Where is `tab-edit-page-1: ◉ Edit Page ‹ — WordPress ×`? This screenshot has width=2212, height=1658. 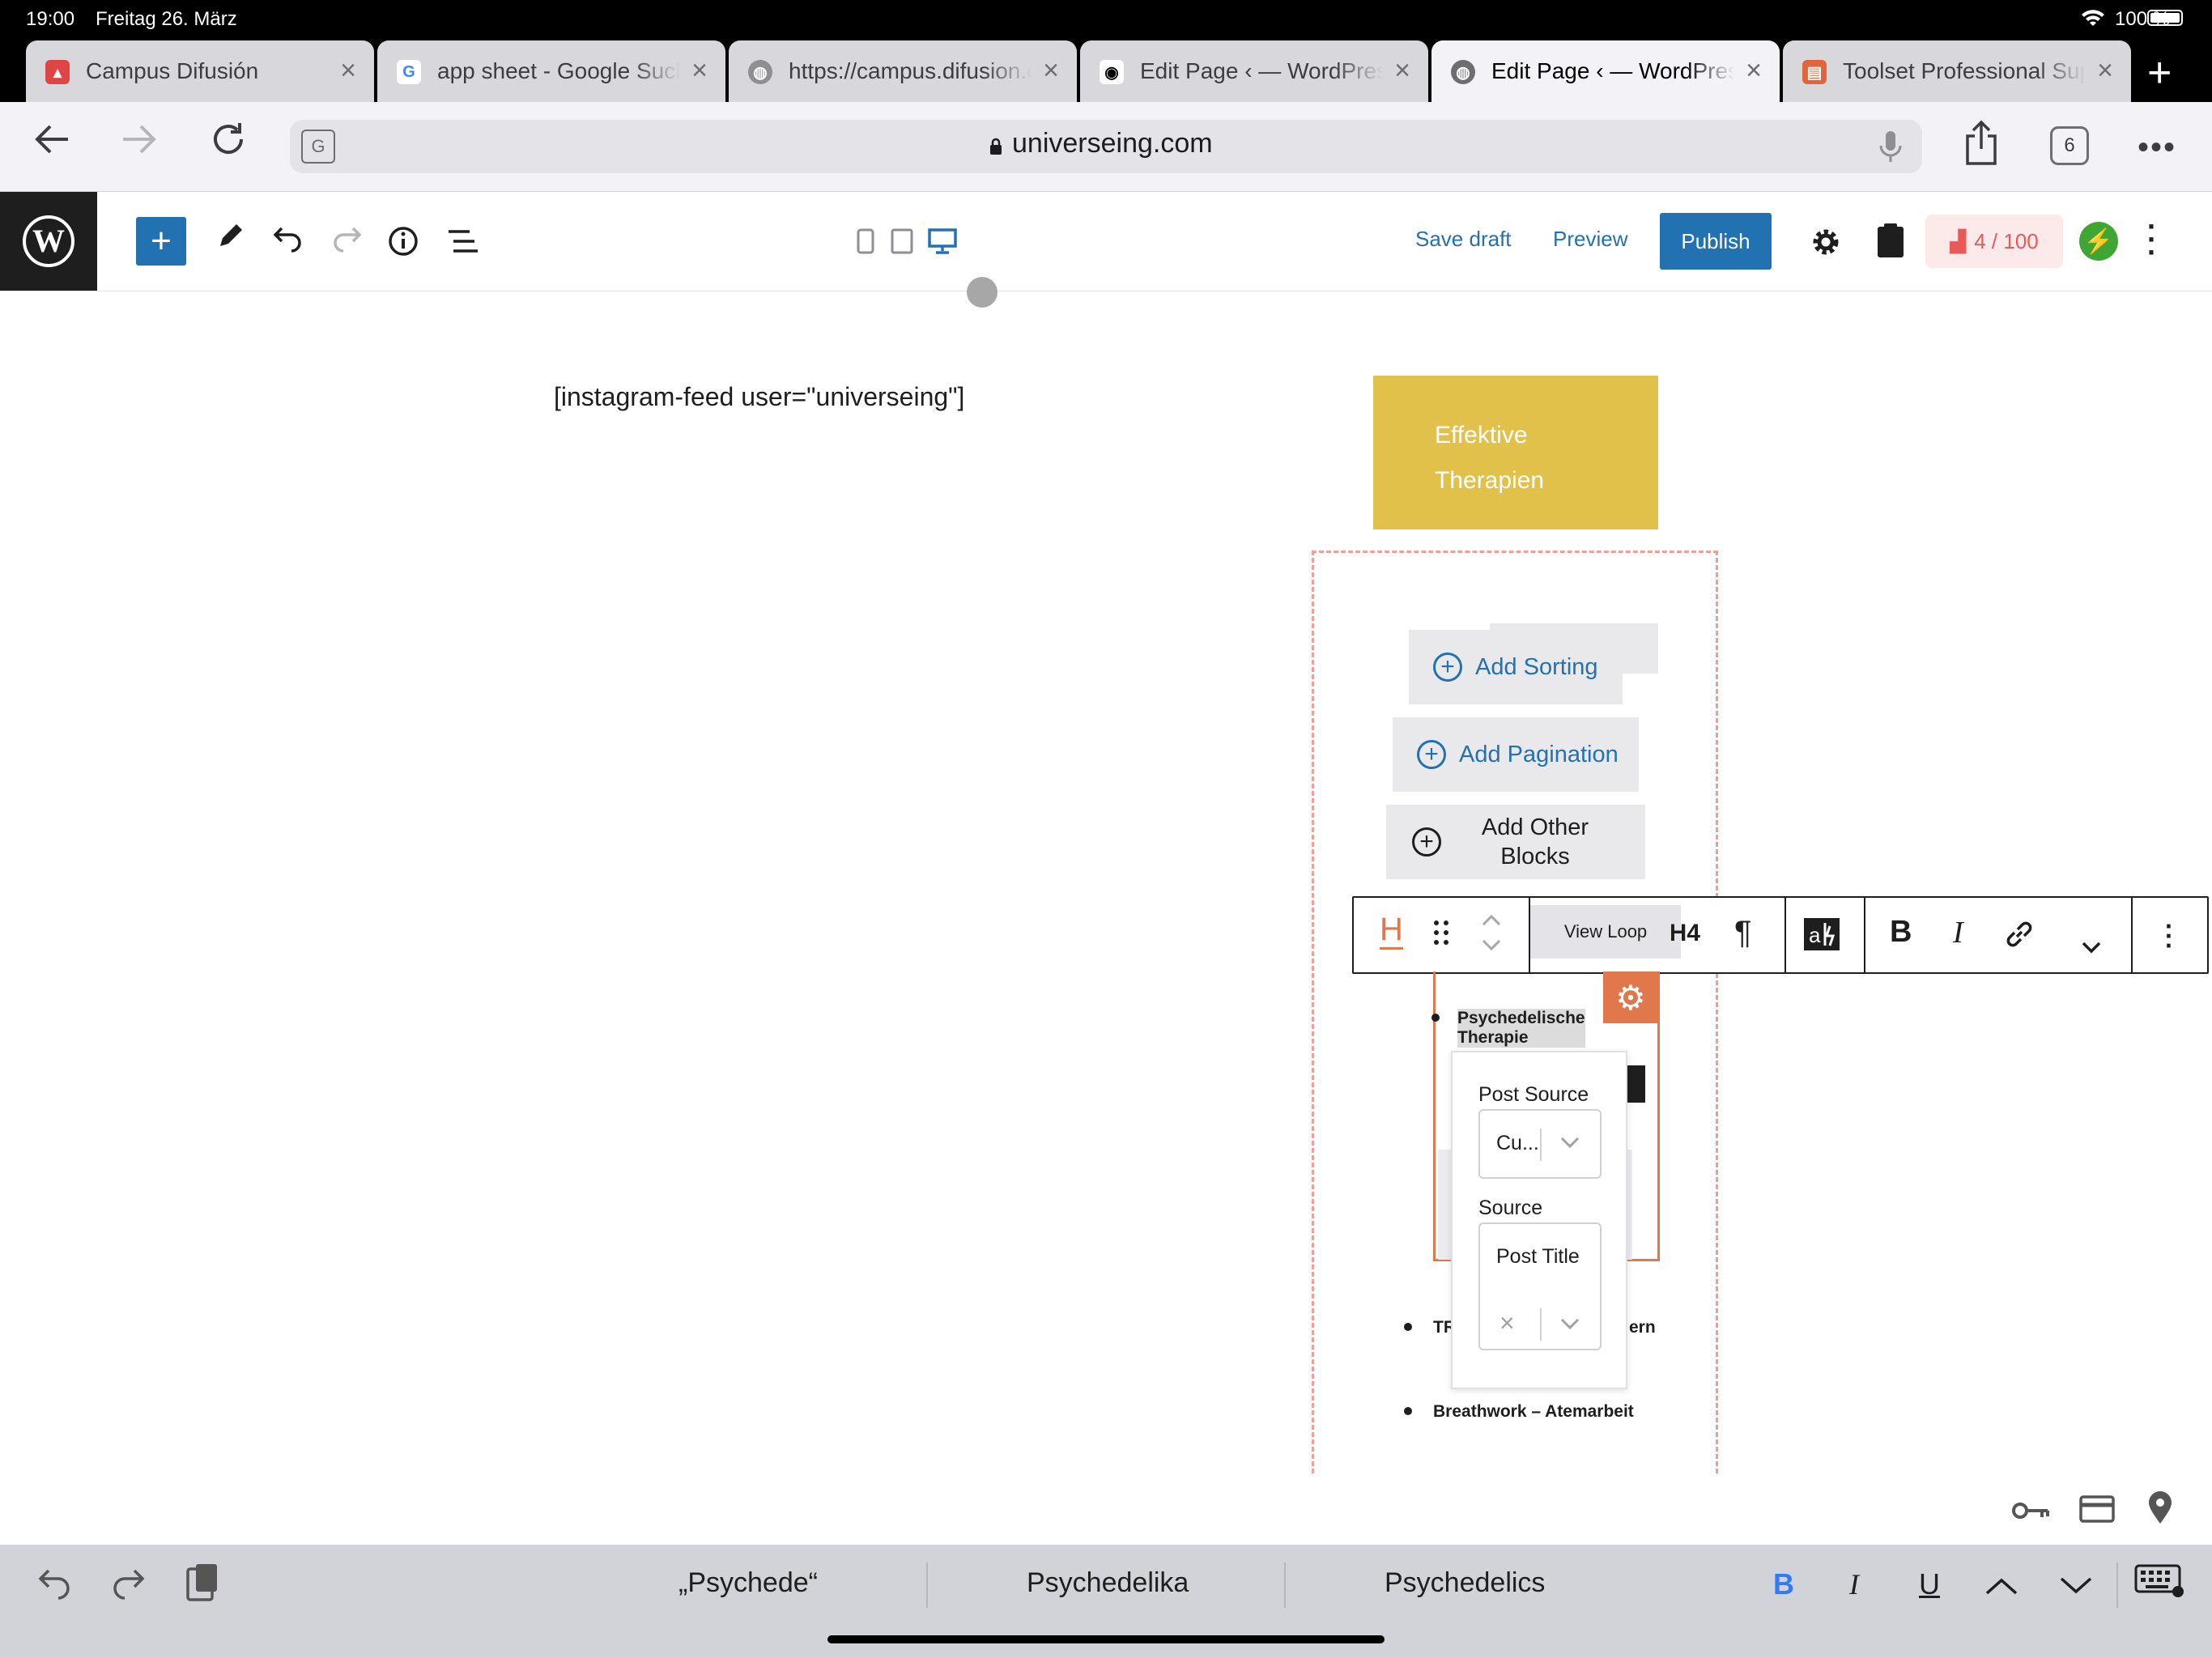 tab-edit-page-1: ◉ Edit Page ‹ — WordPress × is located at coordinates (1254, 71).